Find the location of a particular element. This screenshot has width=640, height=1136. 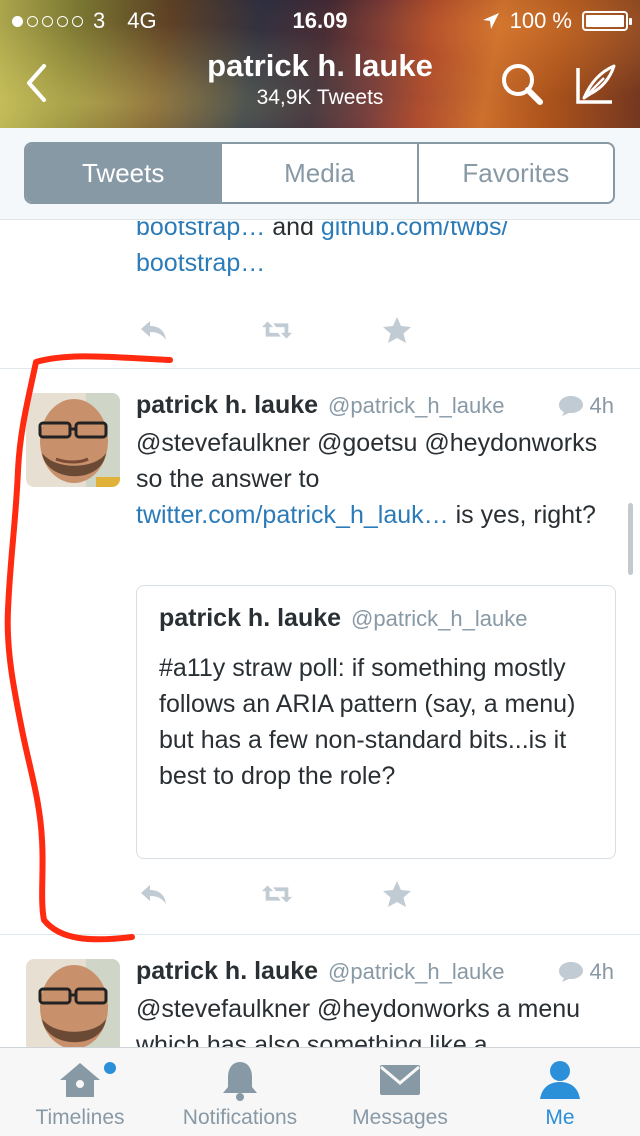

battery-icon is located at coordinates (607, 21).